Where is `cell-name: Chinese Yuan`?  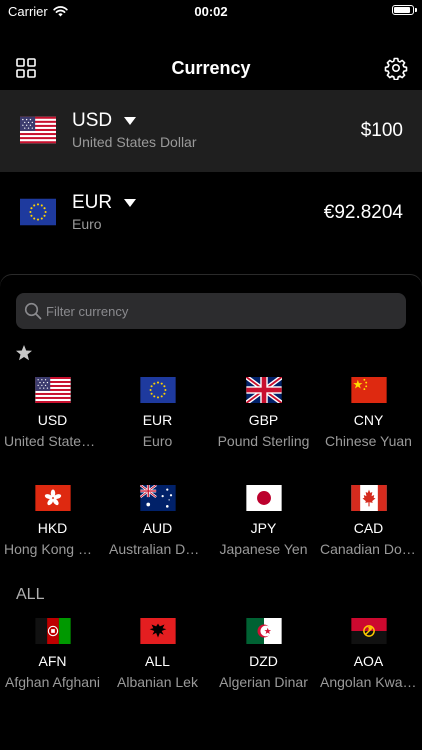
cell-name: Chinese Yuan is located at coordinates (368, 441).